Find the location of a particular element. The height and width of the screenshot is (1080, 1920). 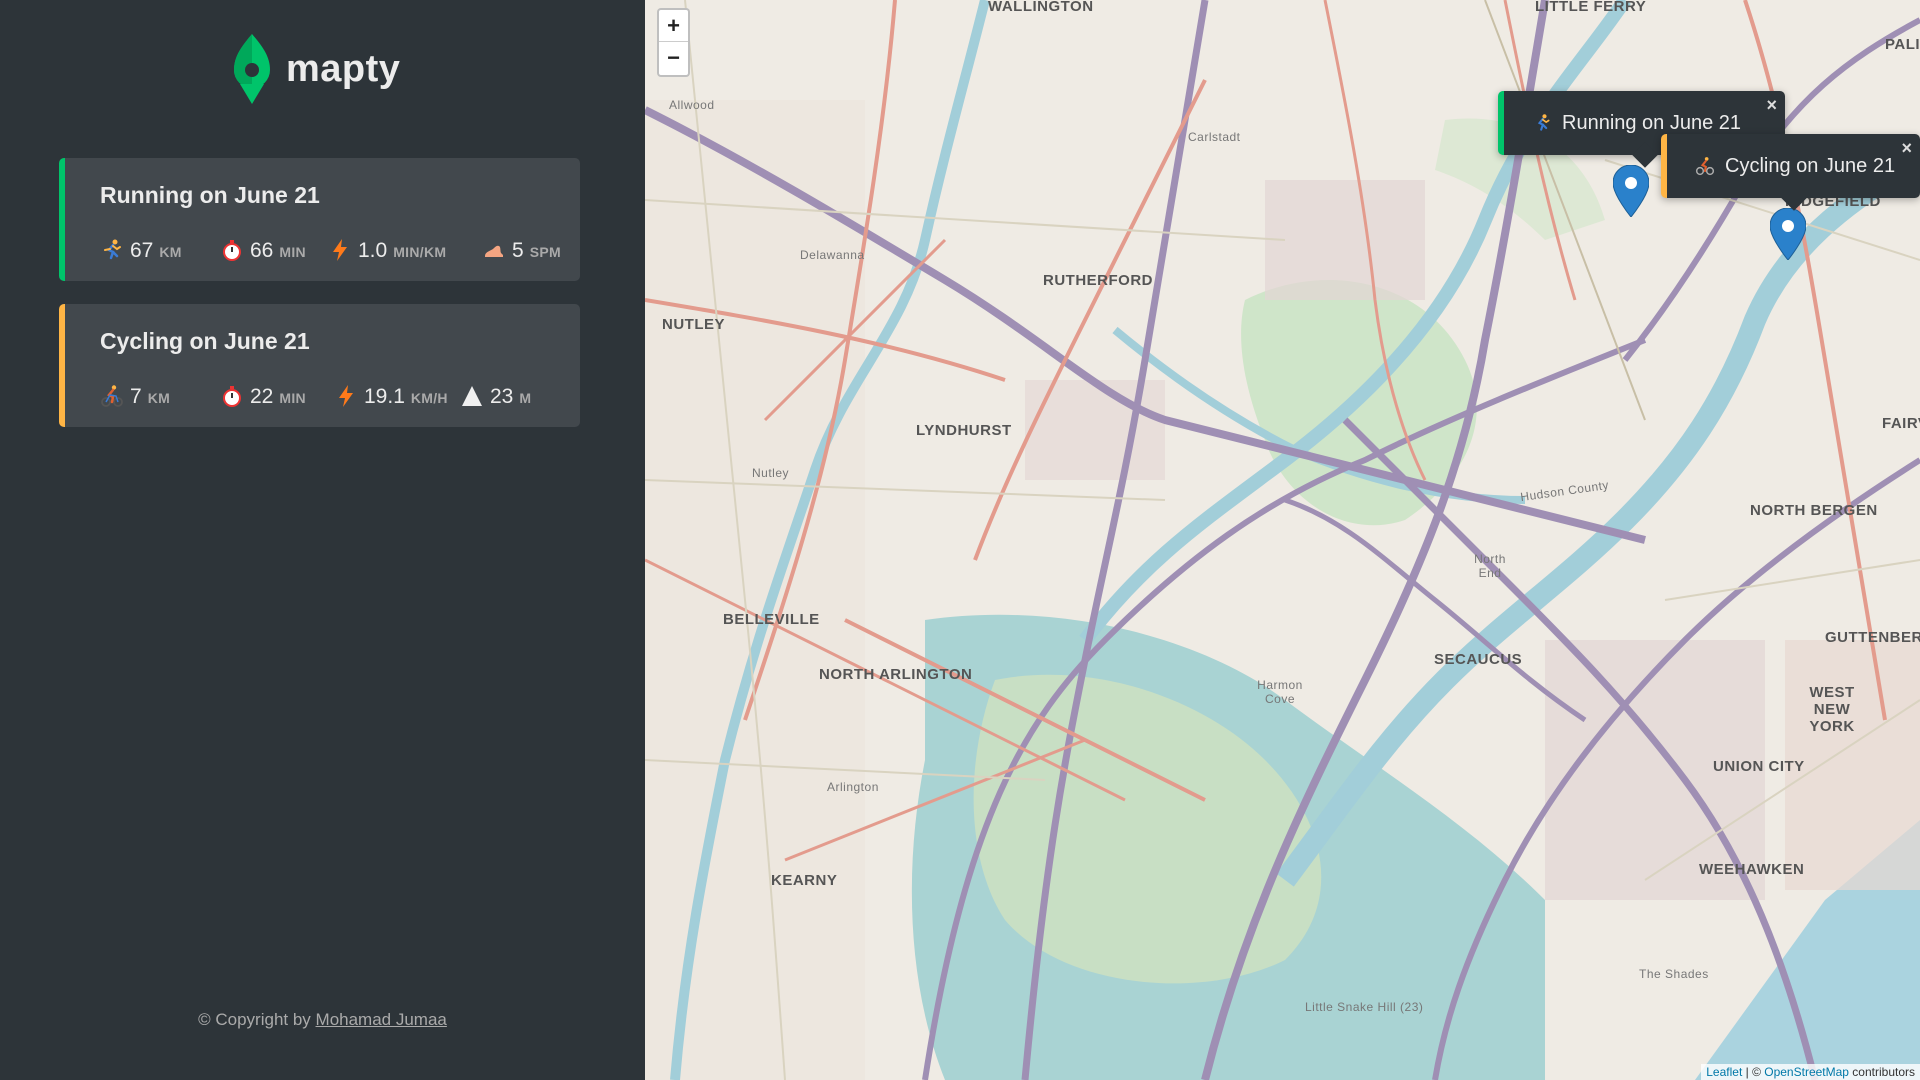

mountain-icon is located at coordinates (472, 396).